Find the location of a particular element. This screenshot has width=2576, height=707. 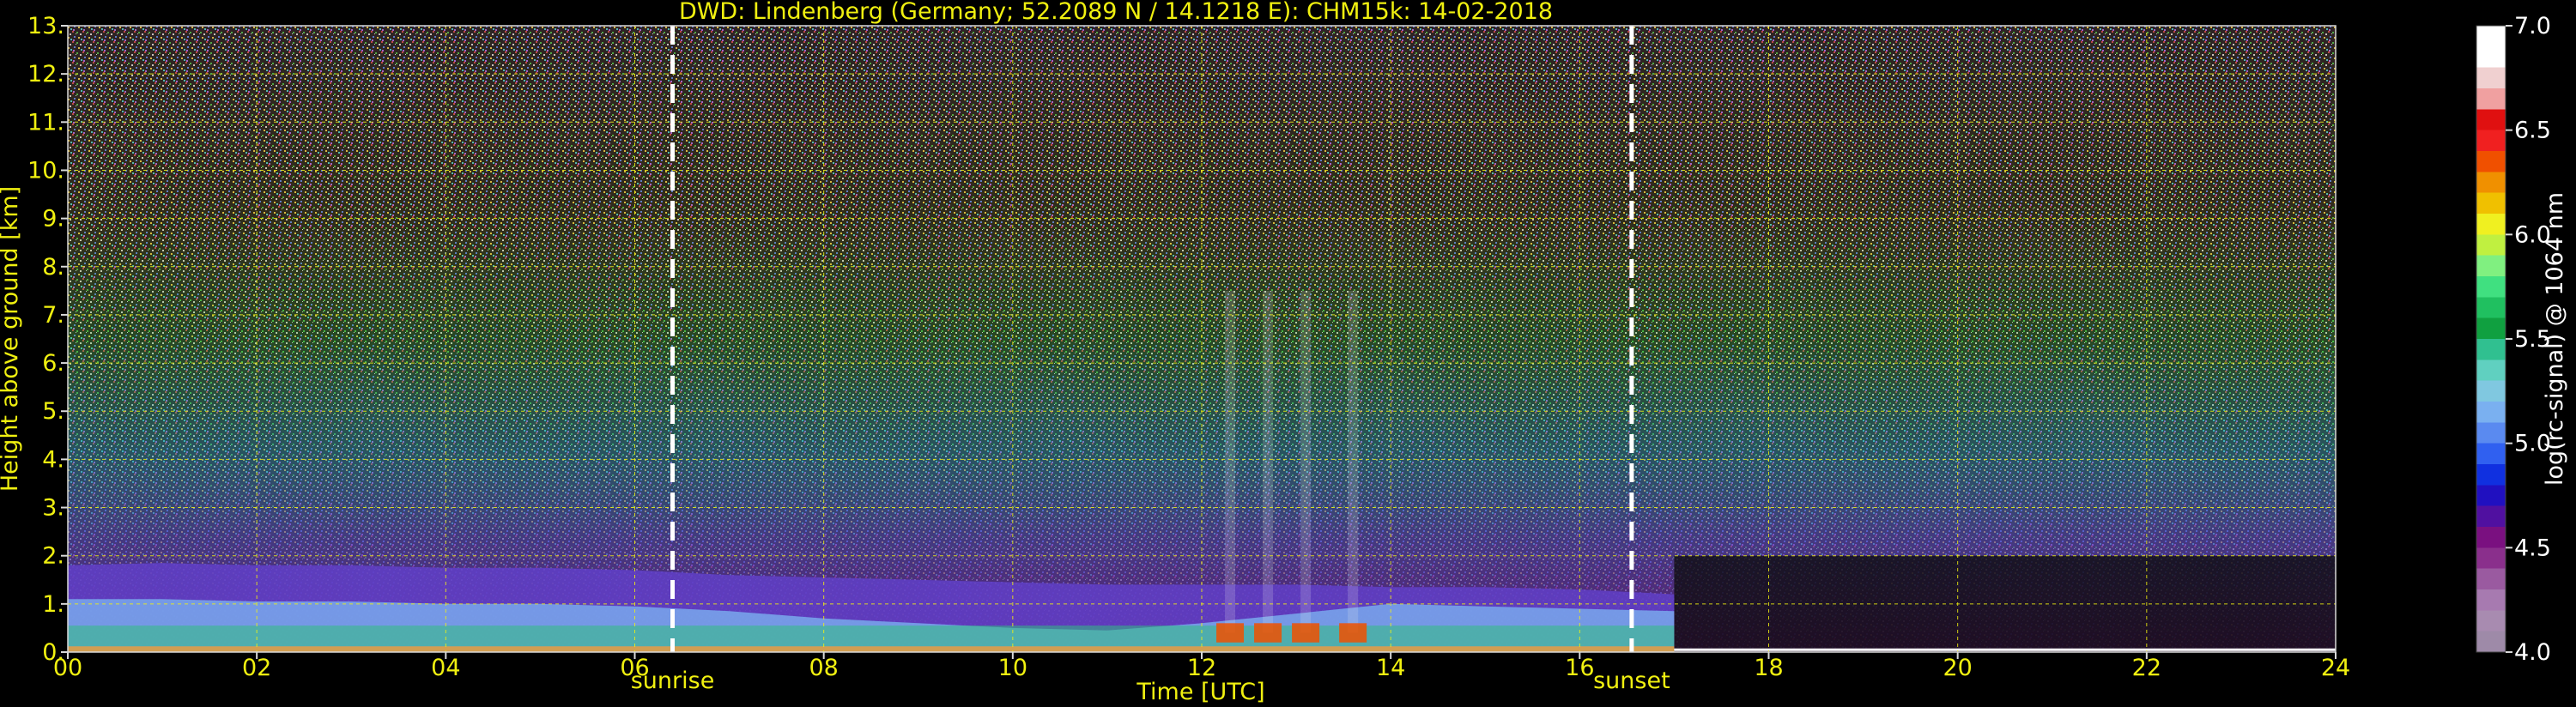

surface-band is located at coordinates (871, 649).